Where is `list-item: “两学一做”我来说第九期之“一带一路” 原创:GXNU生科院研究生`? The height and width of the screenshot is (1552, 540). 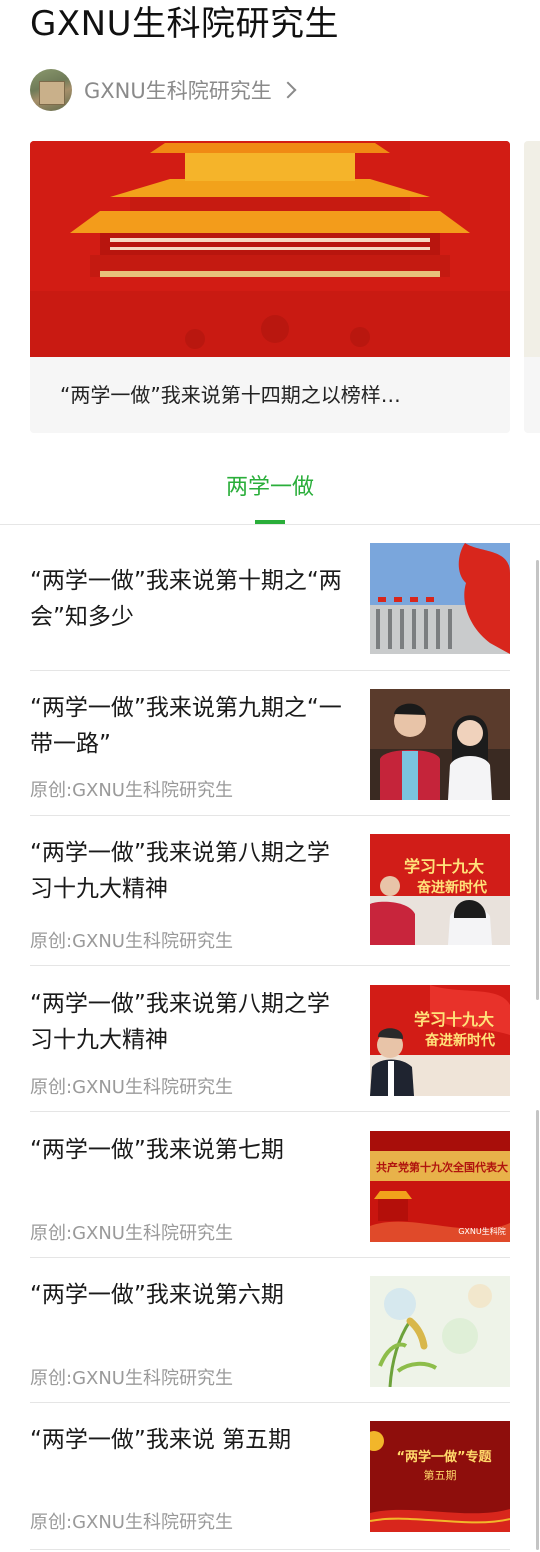
list-item: “两学一做”我来说第九期之“一带一路” 原创:GXNU生科院研究生 is located at coordinates (270, 752).